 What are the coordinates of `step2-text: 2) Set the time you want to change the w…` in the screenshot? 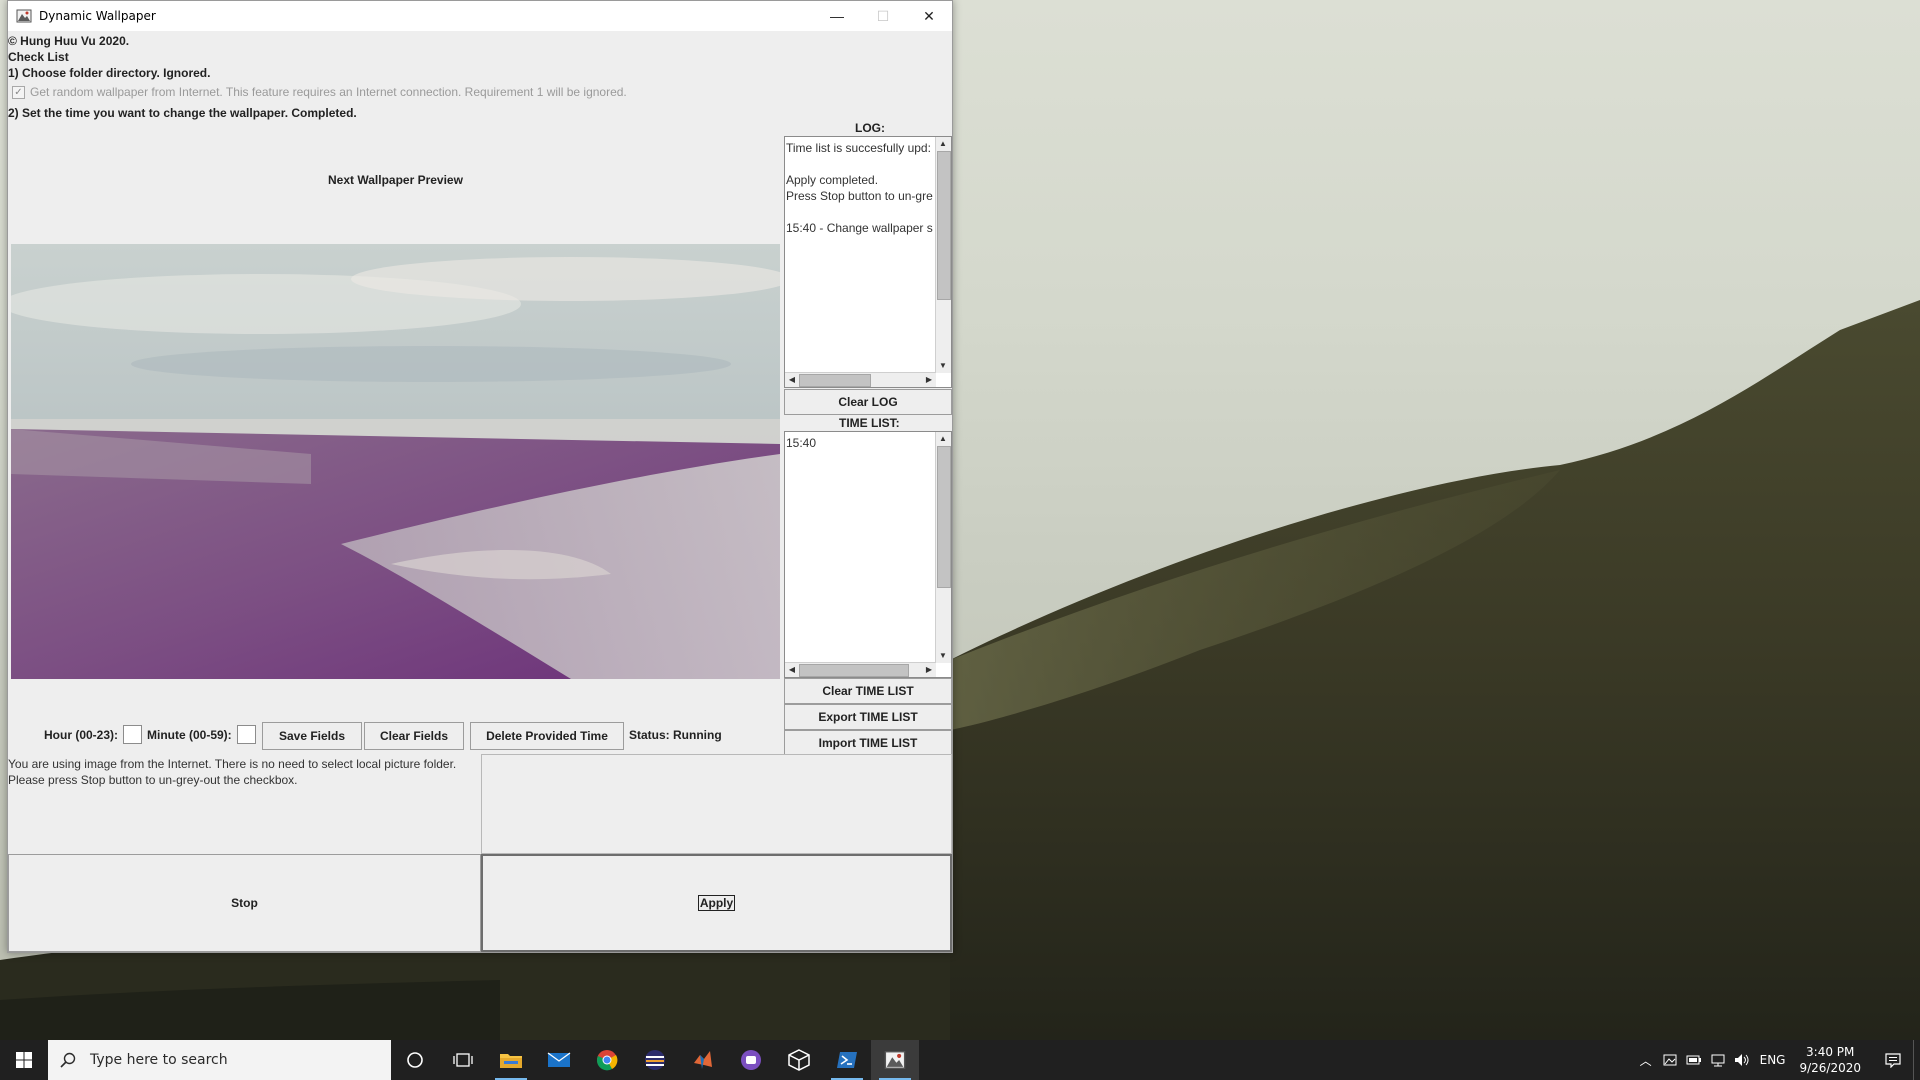 It's located at (182, 113).